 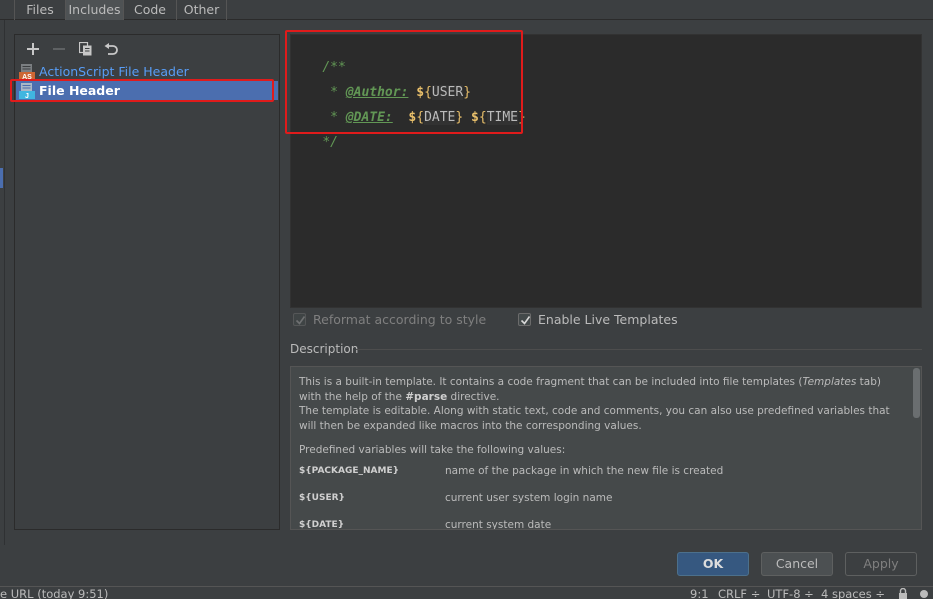 I want to click on ok-button: OK, so click(x=713, y=564).